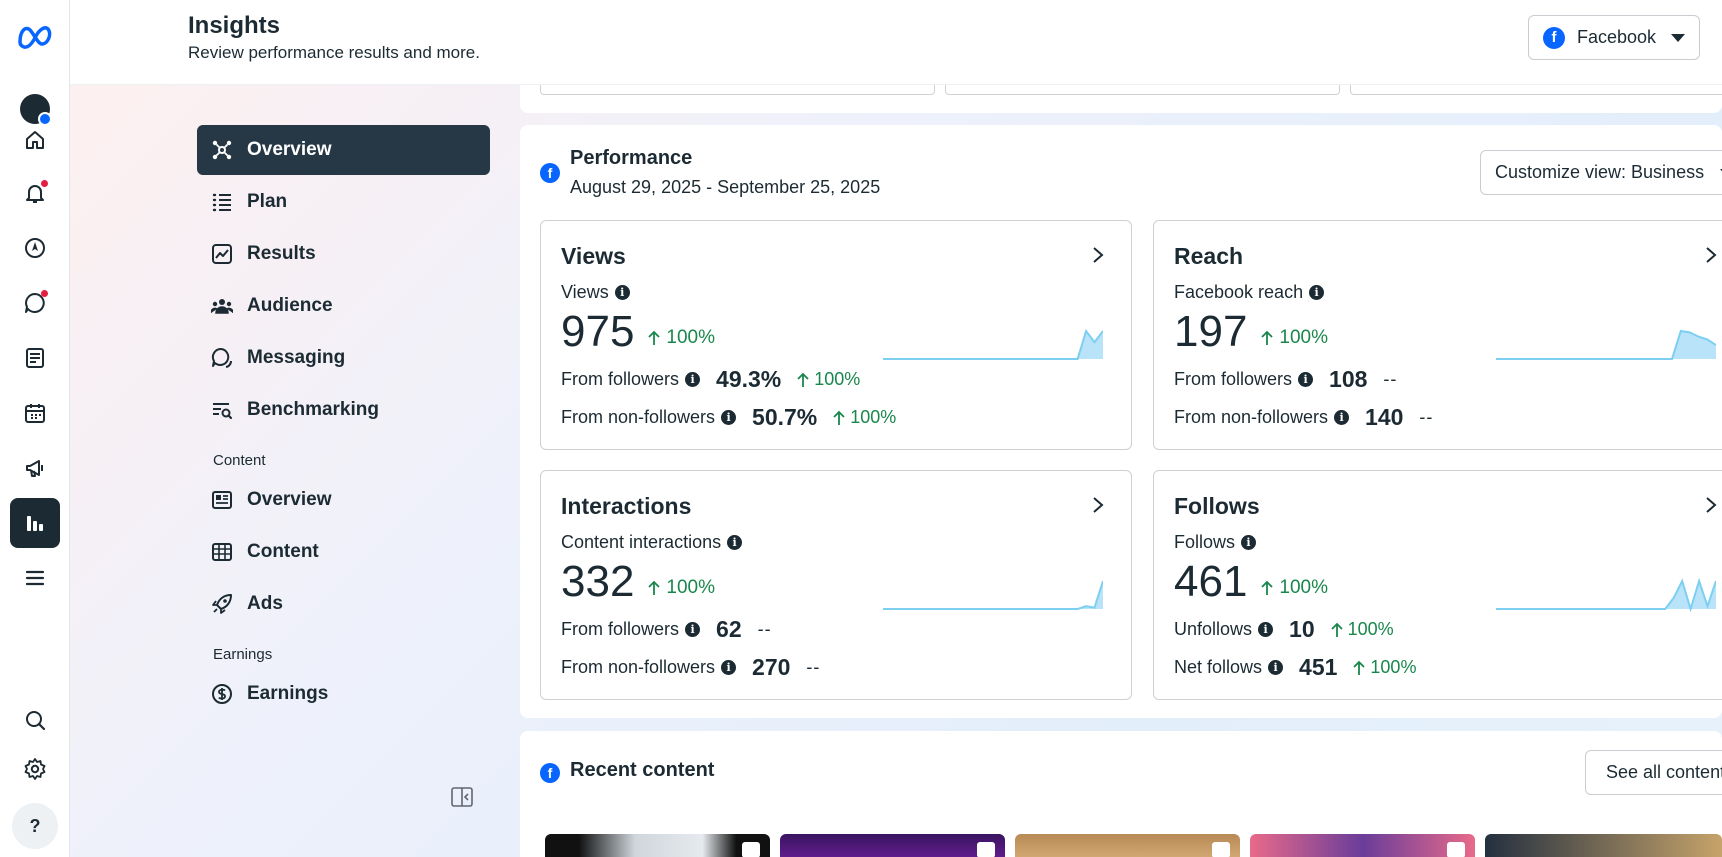  What do you see at coordinates (281, 253) in the screenshot?
I see `nav-item-label: Results` at bounding box center [281, 253].